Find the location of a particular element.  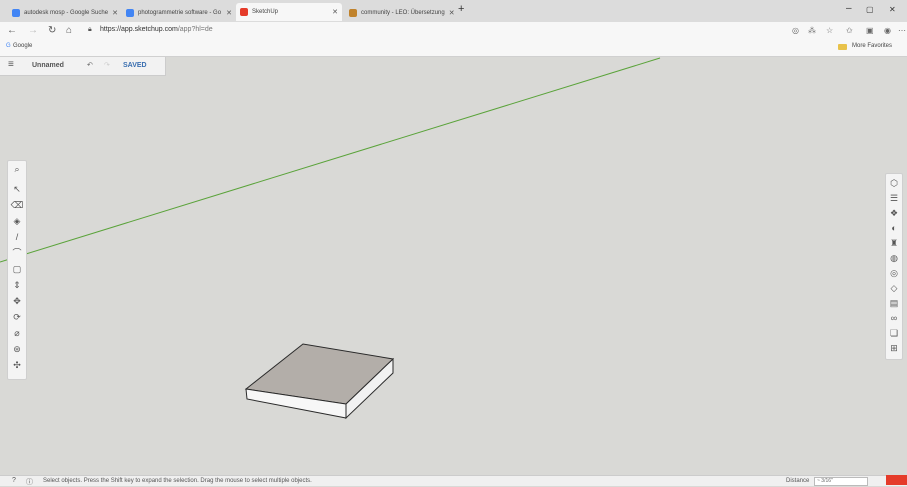

undo-icon: ↶ is located at coordinates (90, 65).